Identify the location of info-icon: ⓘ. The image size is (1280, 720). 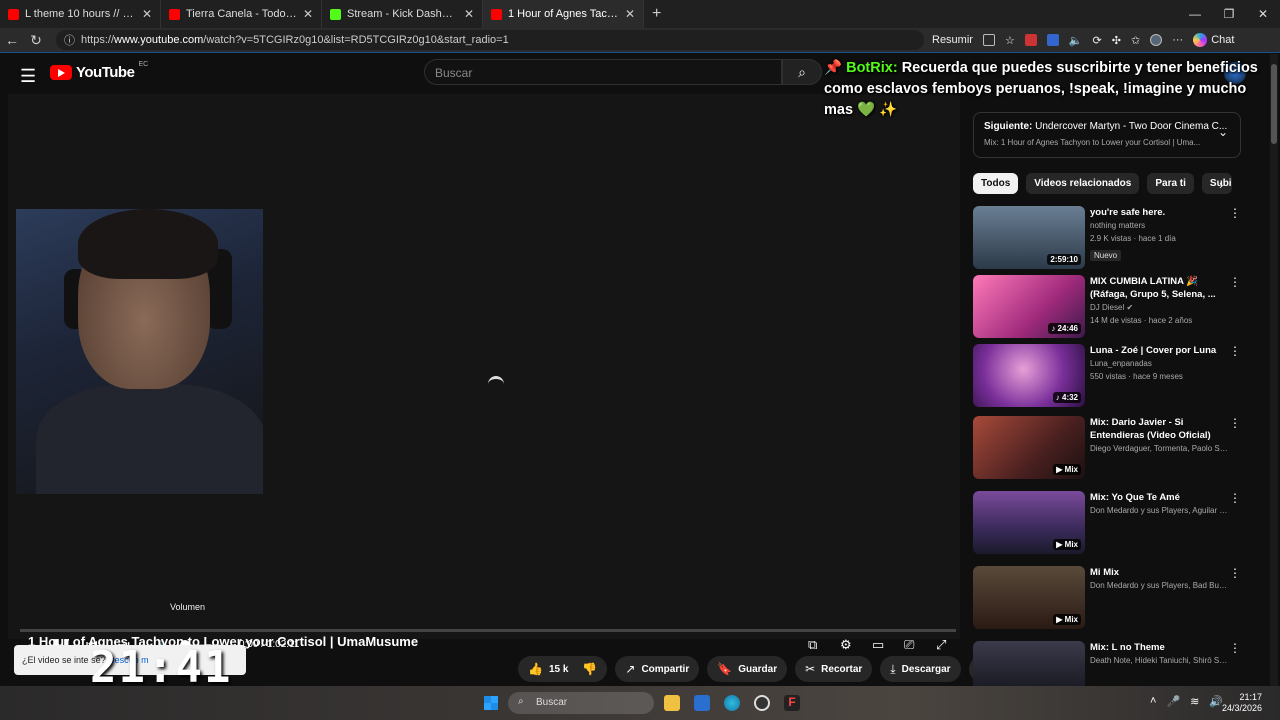
(69, 40).